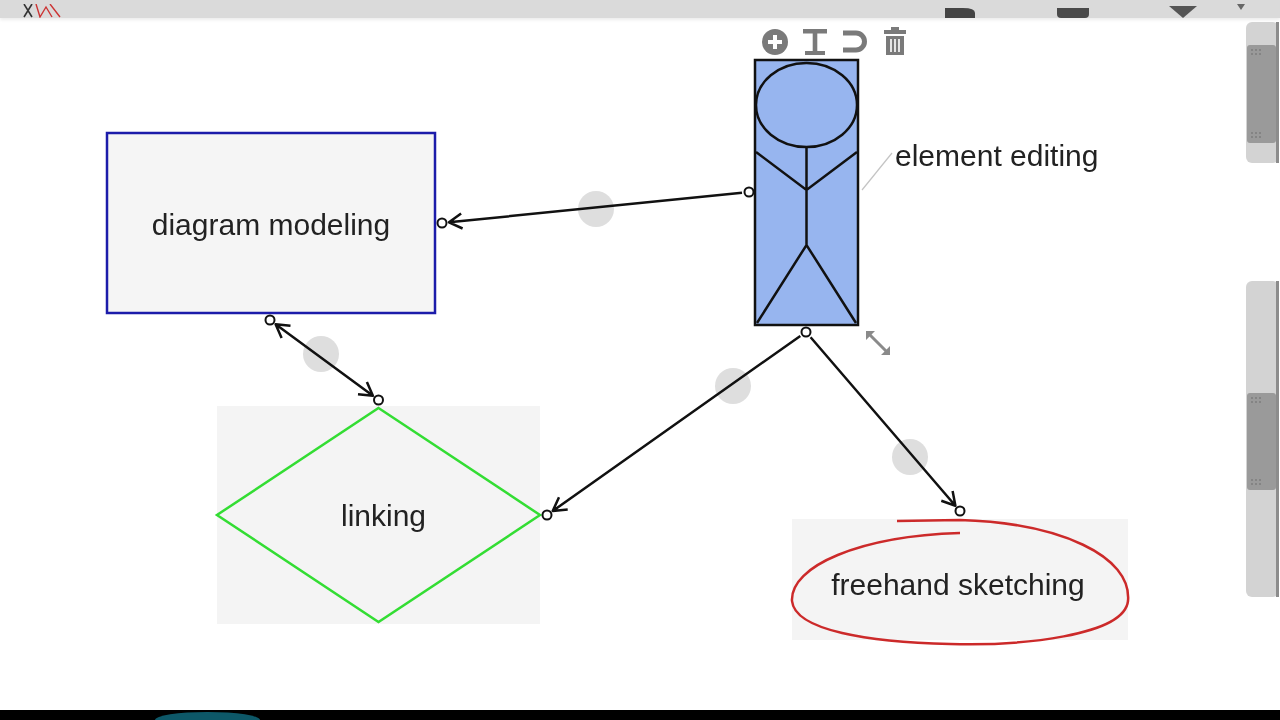 The width and height of the screenshot is (1280, 720). Describe the element at coordinates (775, 42) in the screenshot. I see `plus-circle-icon` at that location.